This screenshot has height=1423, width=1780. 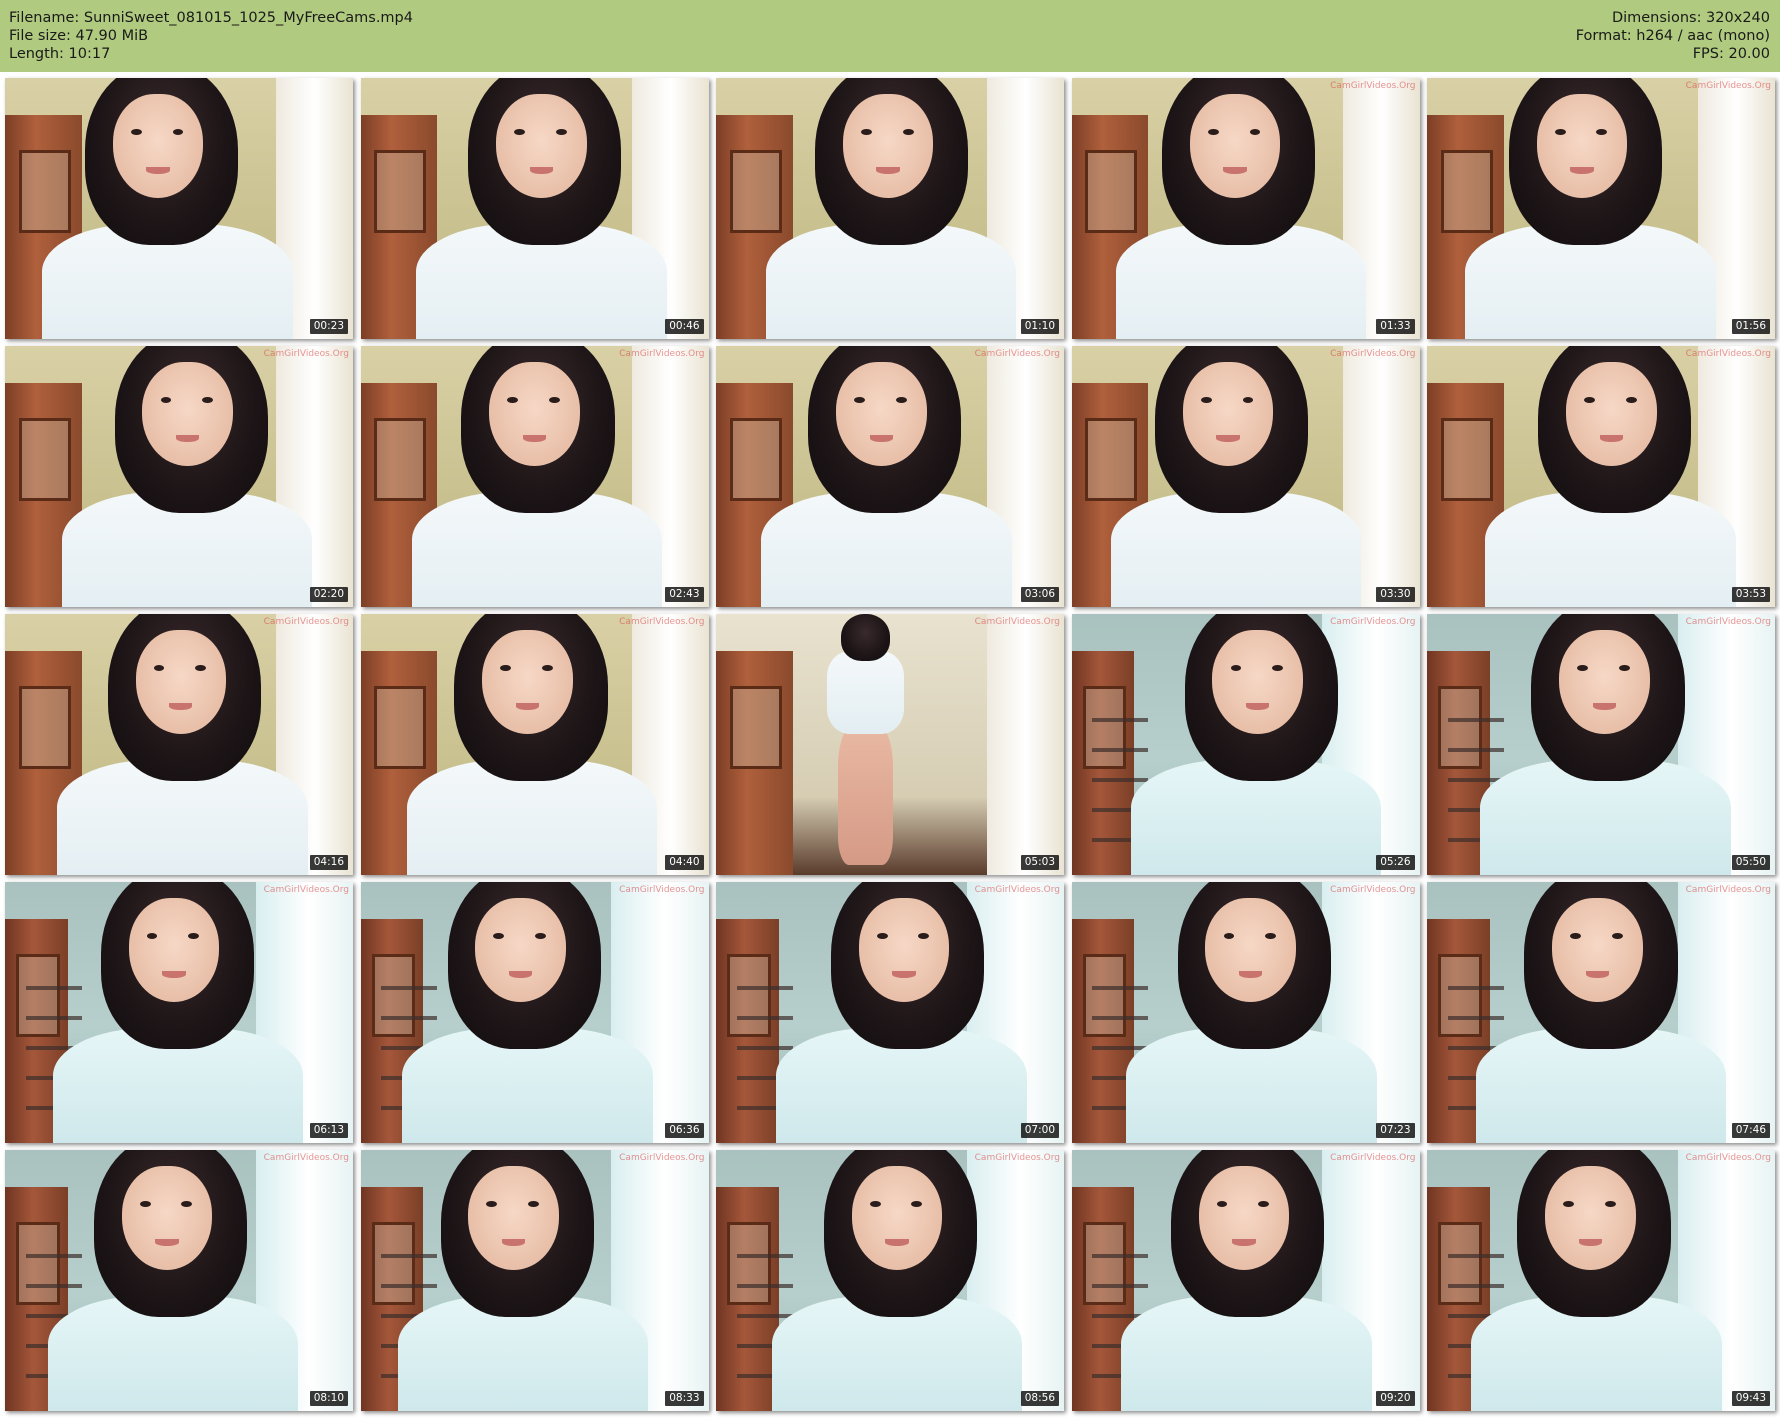 What do you see at coordinates (1395, 594) in the screenshot?
I see `timestamp-label: 03:30` at bounding box center [1395, 594].